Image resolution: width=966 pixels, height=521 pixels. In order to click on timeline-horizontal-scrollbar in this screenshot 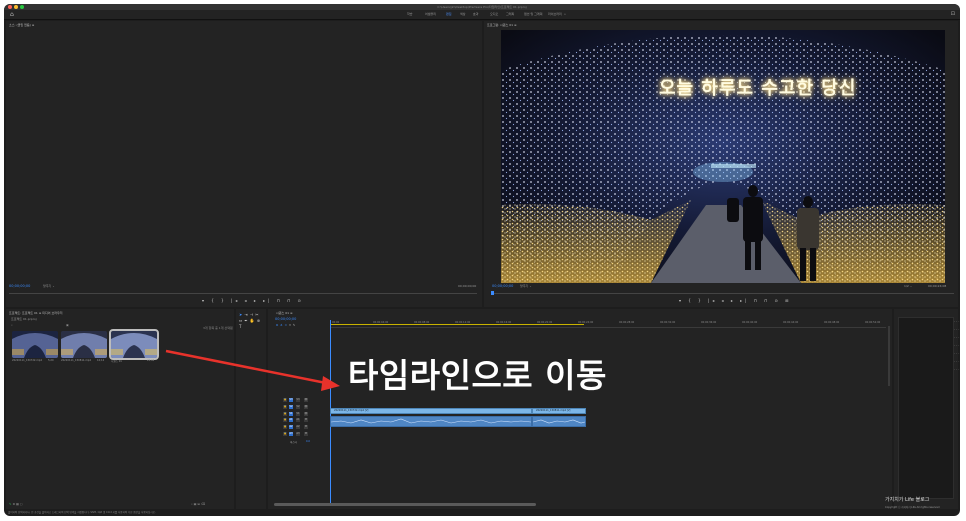, I will do `click(405, 504)`.